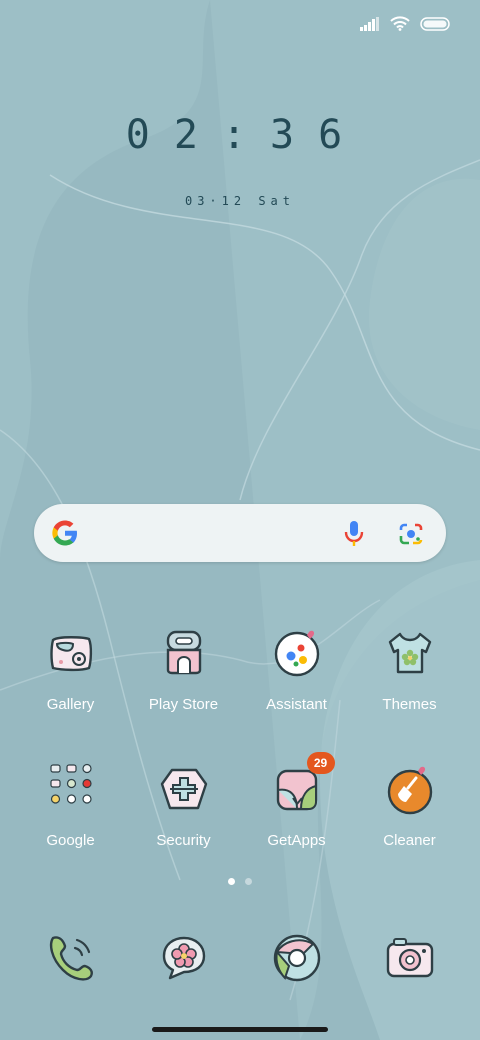 Image resolution: width=480 pixels, height=1040 pixels. Describe the element at coordinates (248, 881) in the screenshot. I see `page-dot` at that location.